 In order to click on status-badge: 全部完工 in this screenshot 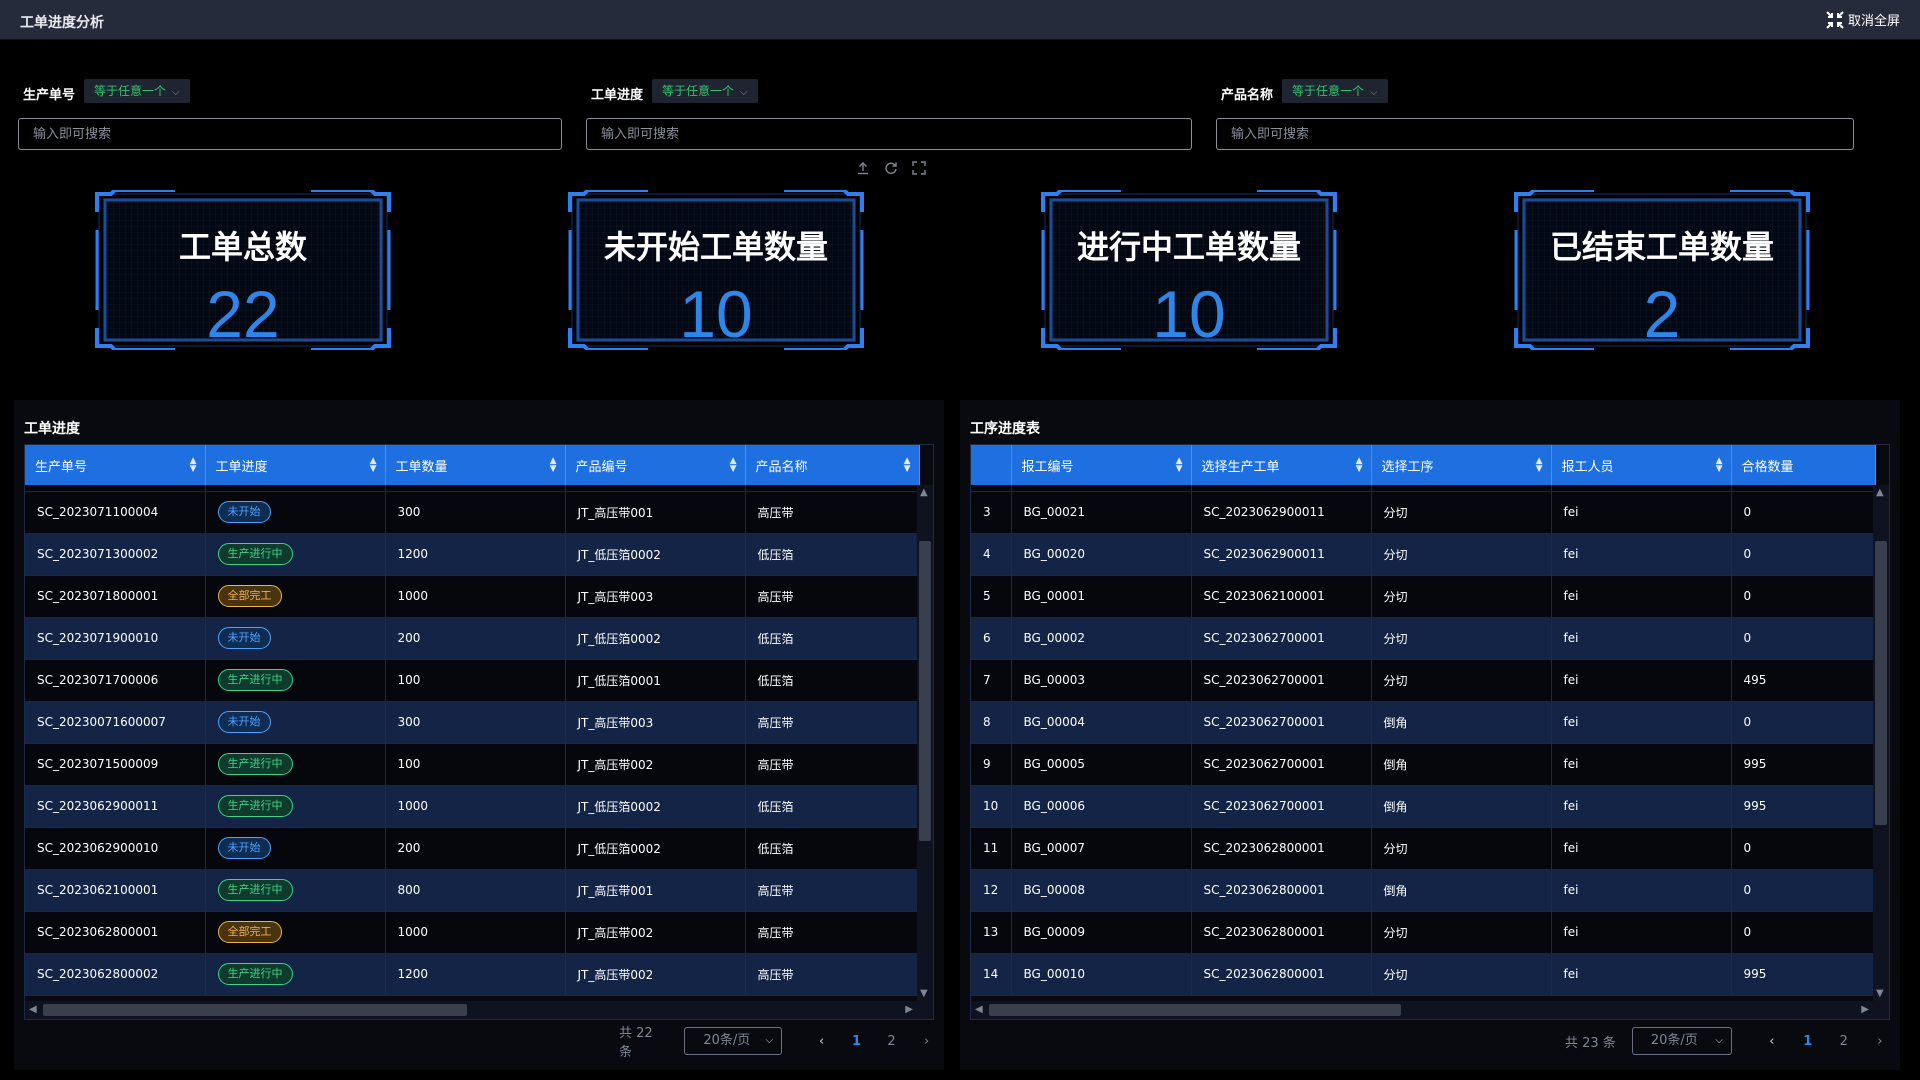, I will do `click(249, 596)`.